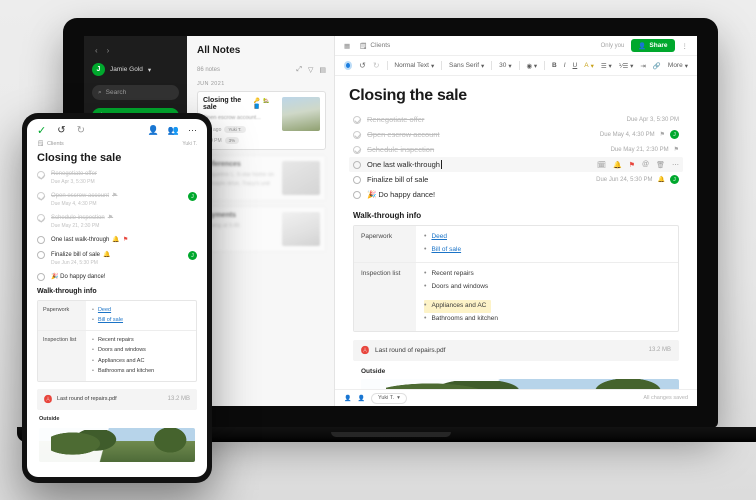 This screenshot has width=756, height=500. Describe the element at coordinates (685, 46) in the screenshot. I see `kebab-menu-icon: ⋮` at that location.